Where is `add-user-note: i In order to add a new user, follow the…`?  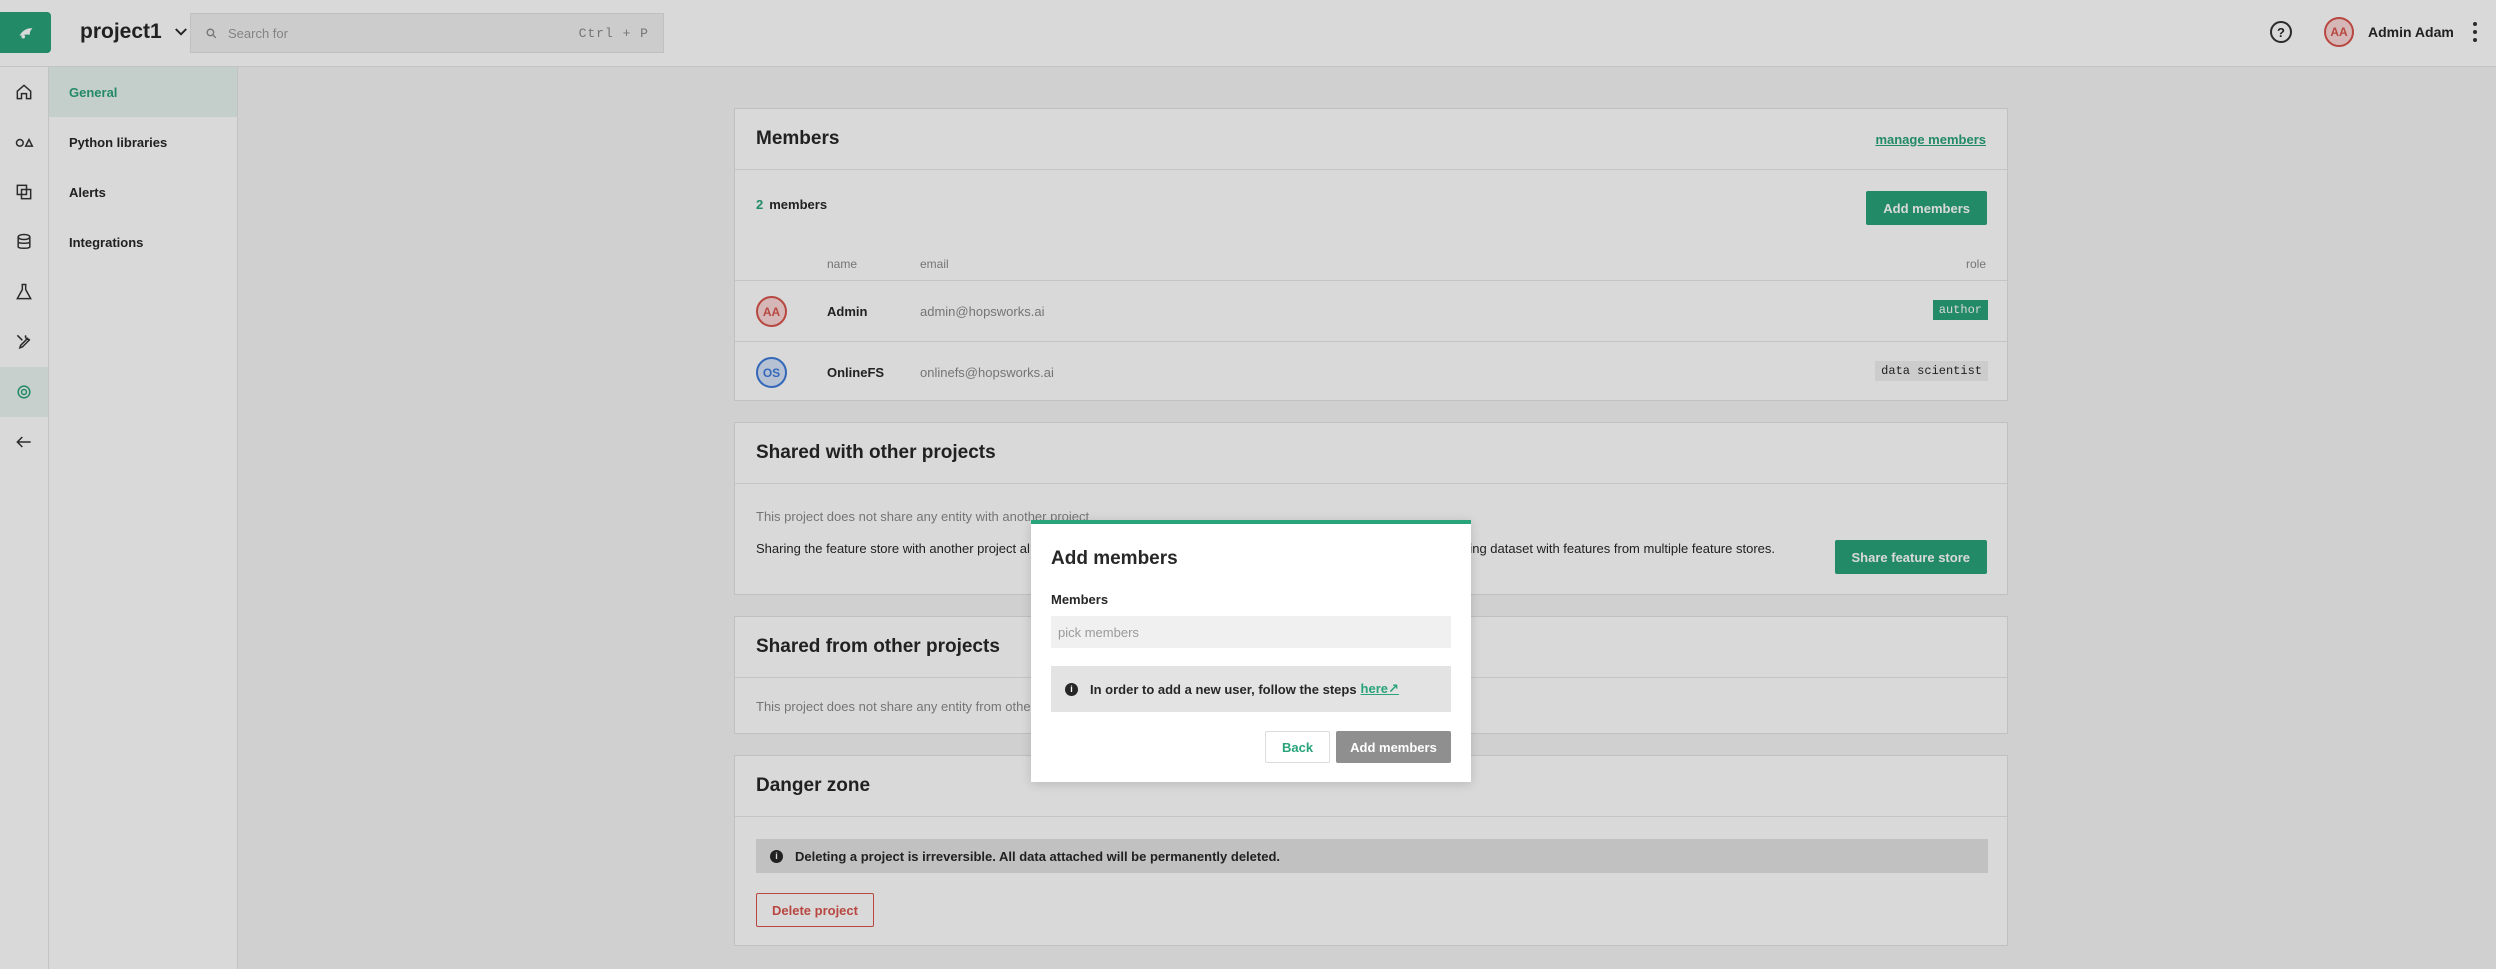
add-user-note: i In order to add a new user, follow the… is located at coordinates (1251, 689).